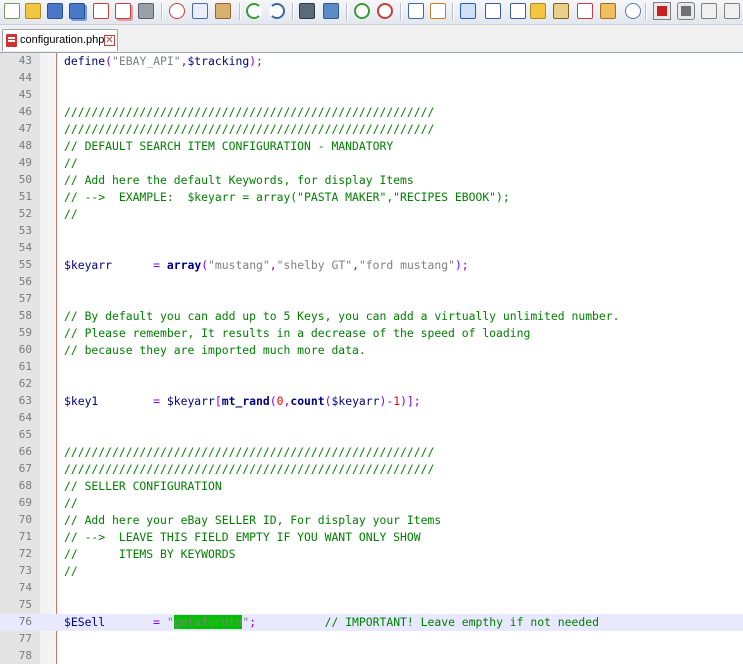 The height and width of the screenshot is (664, 743). What do you see at coordinates (109, 40) in the screenshot?
I see `close-tab-icon: ✕` at bounding box center [109, 40].